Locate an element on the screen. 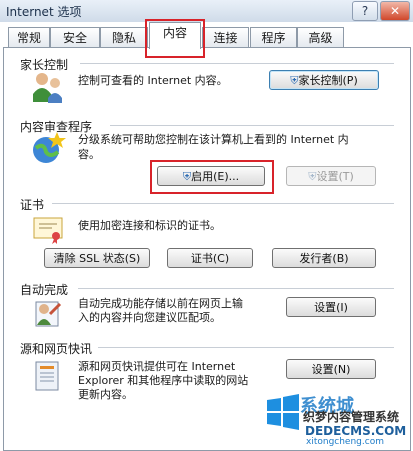 The image size is (413, 451). globe-star-icon is located at coordinates (49, 147).